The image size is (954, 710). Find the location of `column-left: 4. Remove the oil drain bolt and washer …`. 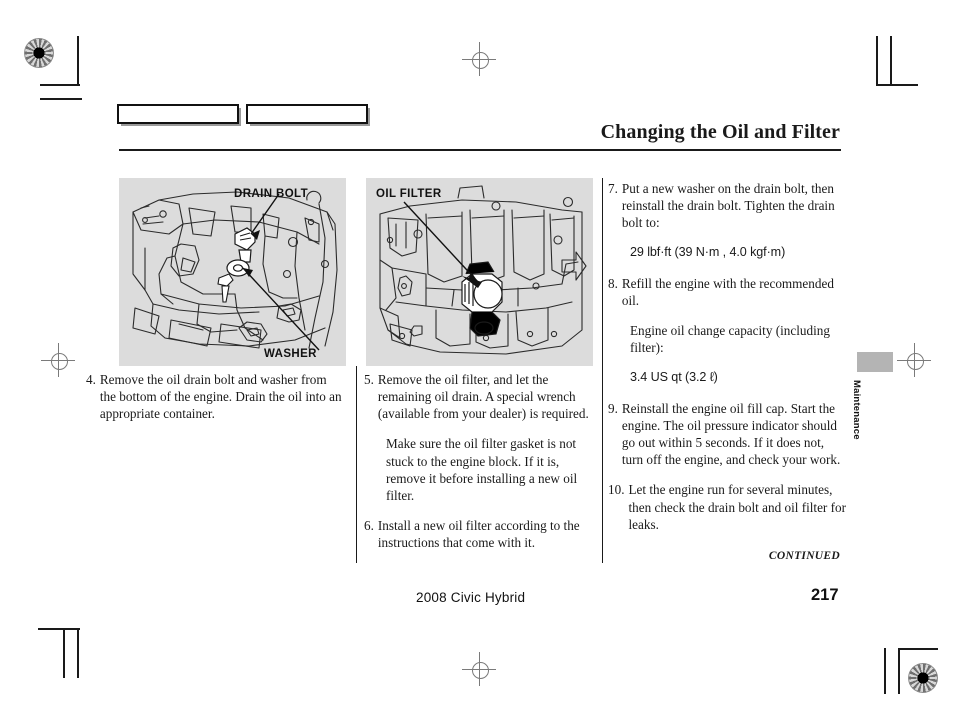

column-left: 4. Remove the oil drain bolt and washer … is located at coordinates (215, 403).